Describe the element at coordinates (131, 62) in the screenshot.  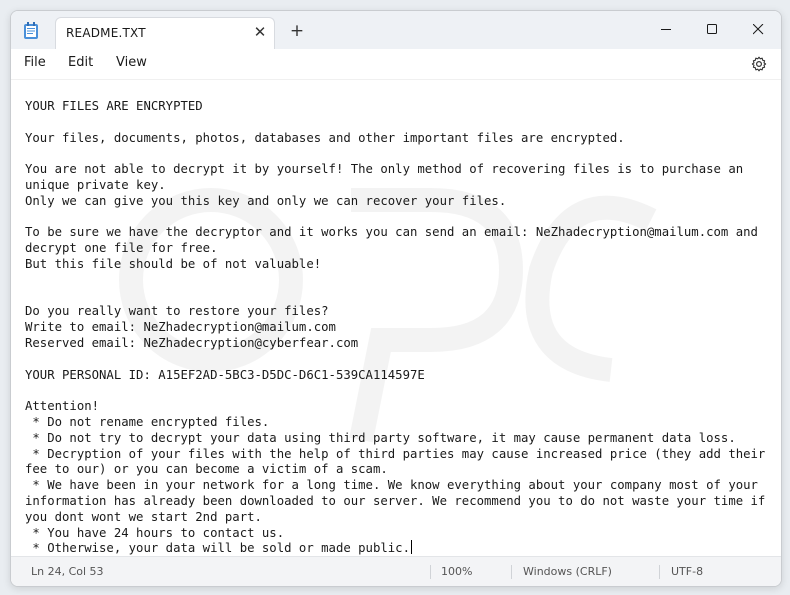
I see `menu-view: View` at that location.